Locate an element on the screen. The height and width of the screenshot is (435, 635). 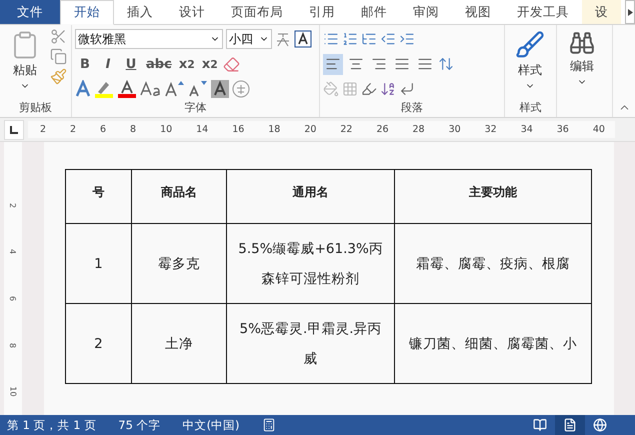
print-layout-button is located at coordinates (570, 425).